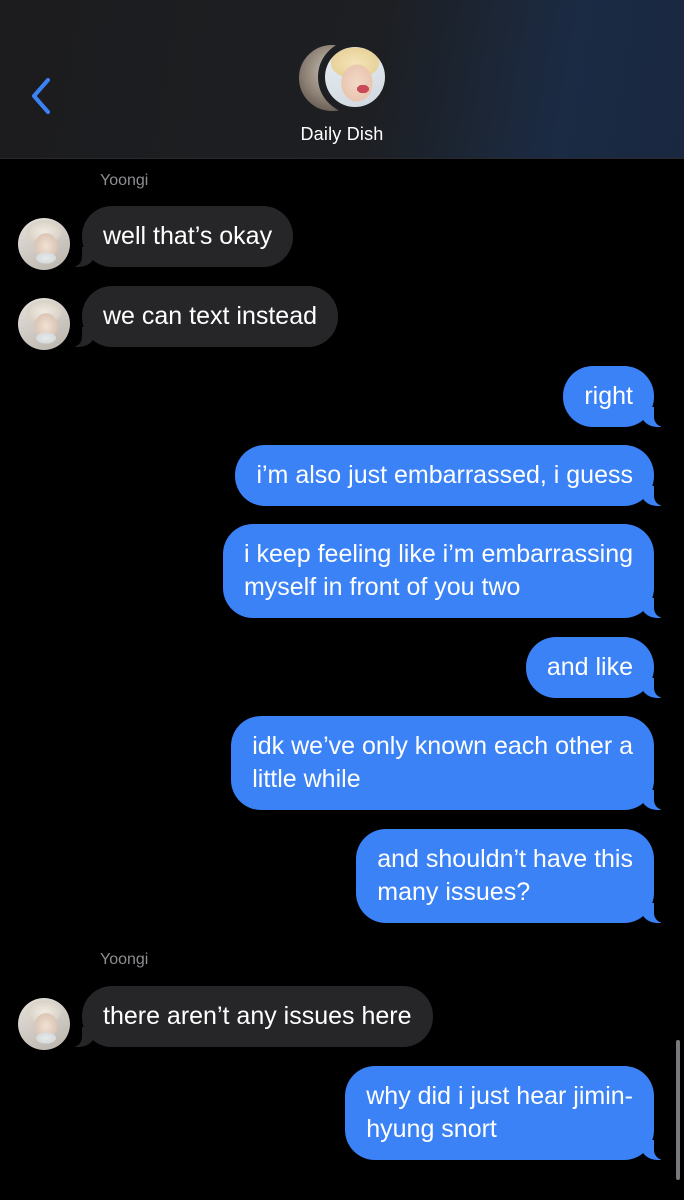 The image size is (684, 1200). What do you see at coordinates (182, 236) in the screenshot?
I see `message-bubble: well that’s okay` at bounding box center [182, 236].